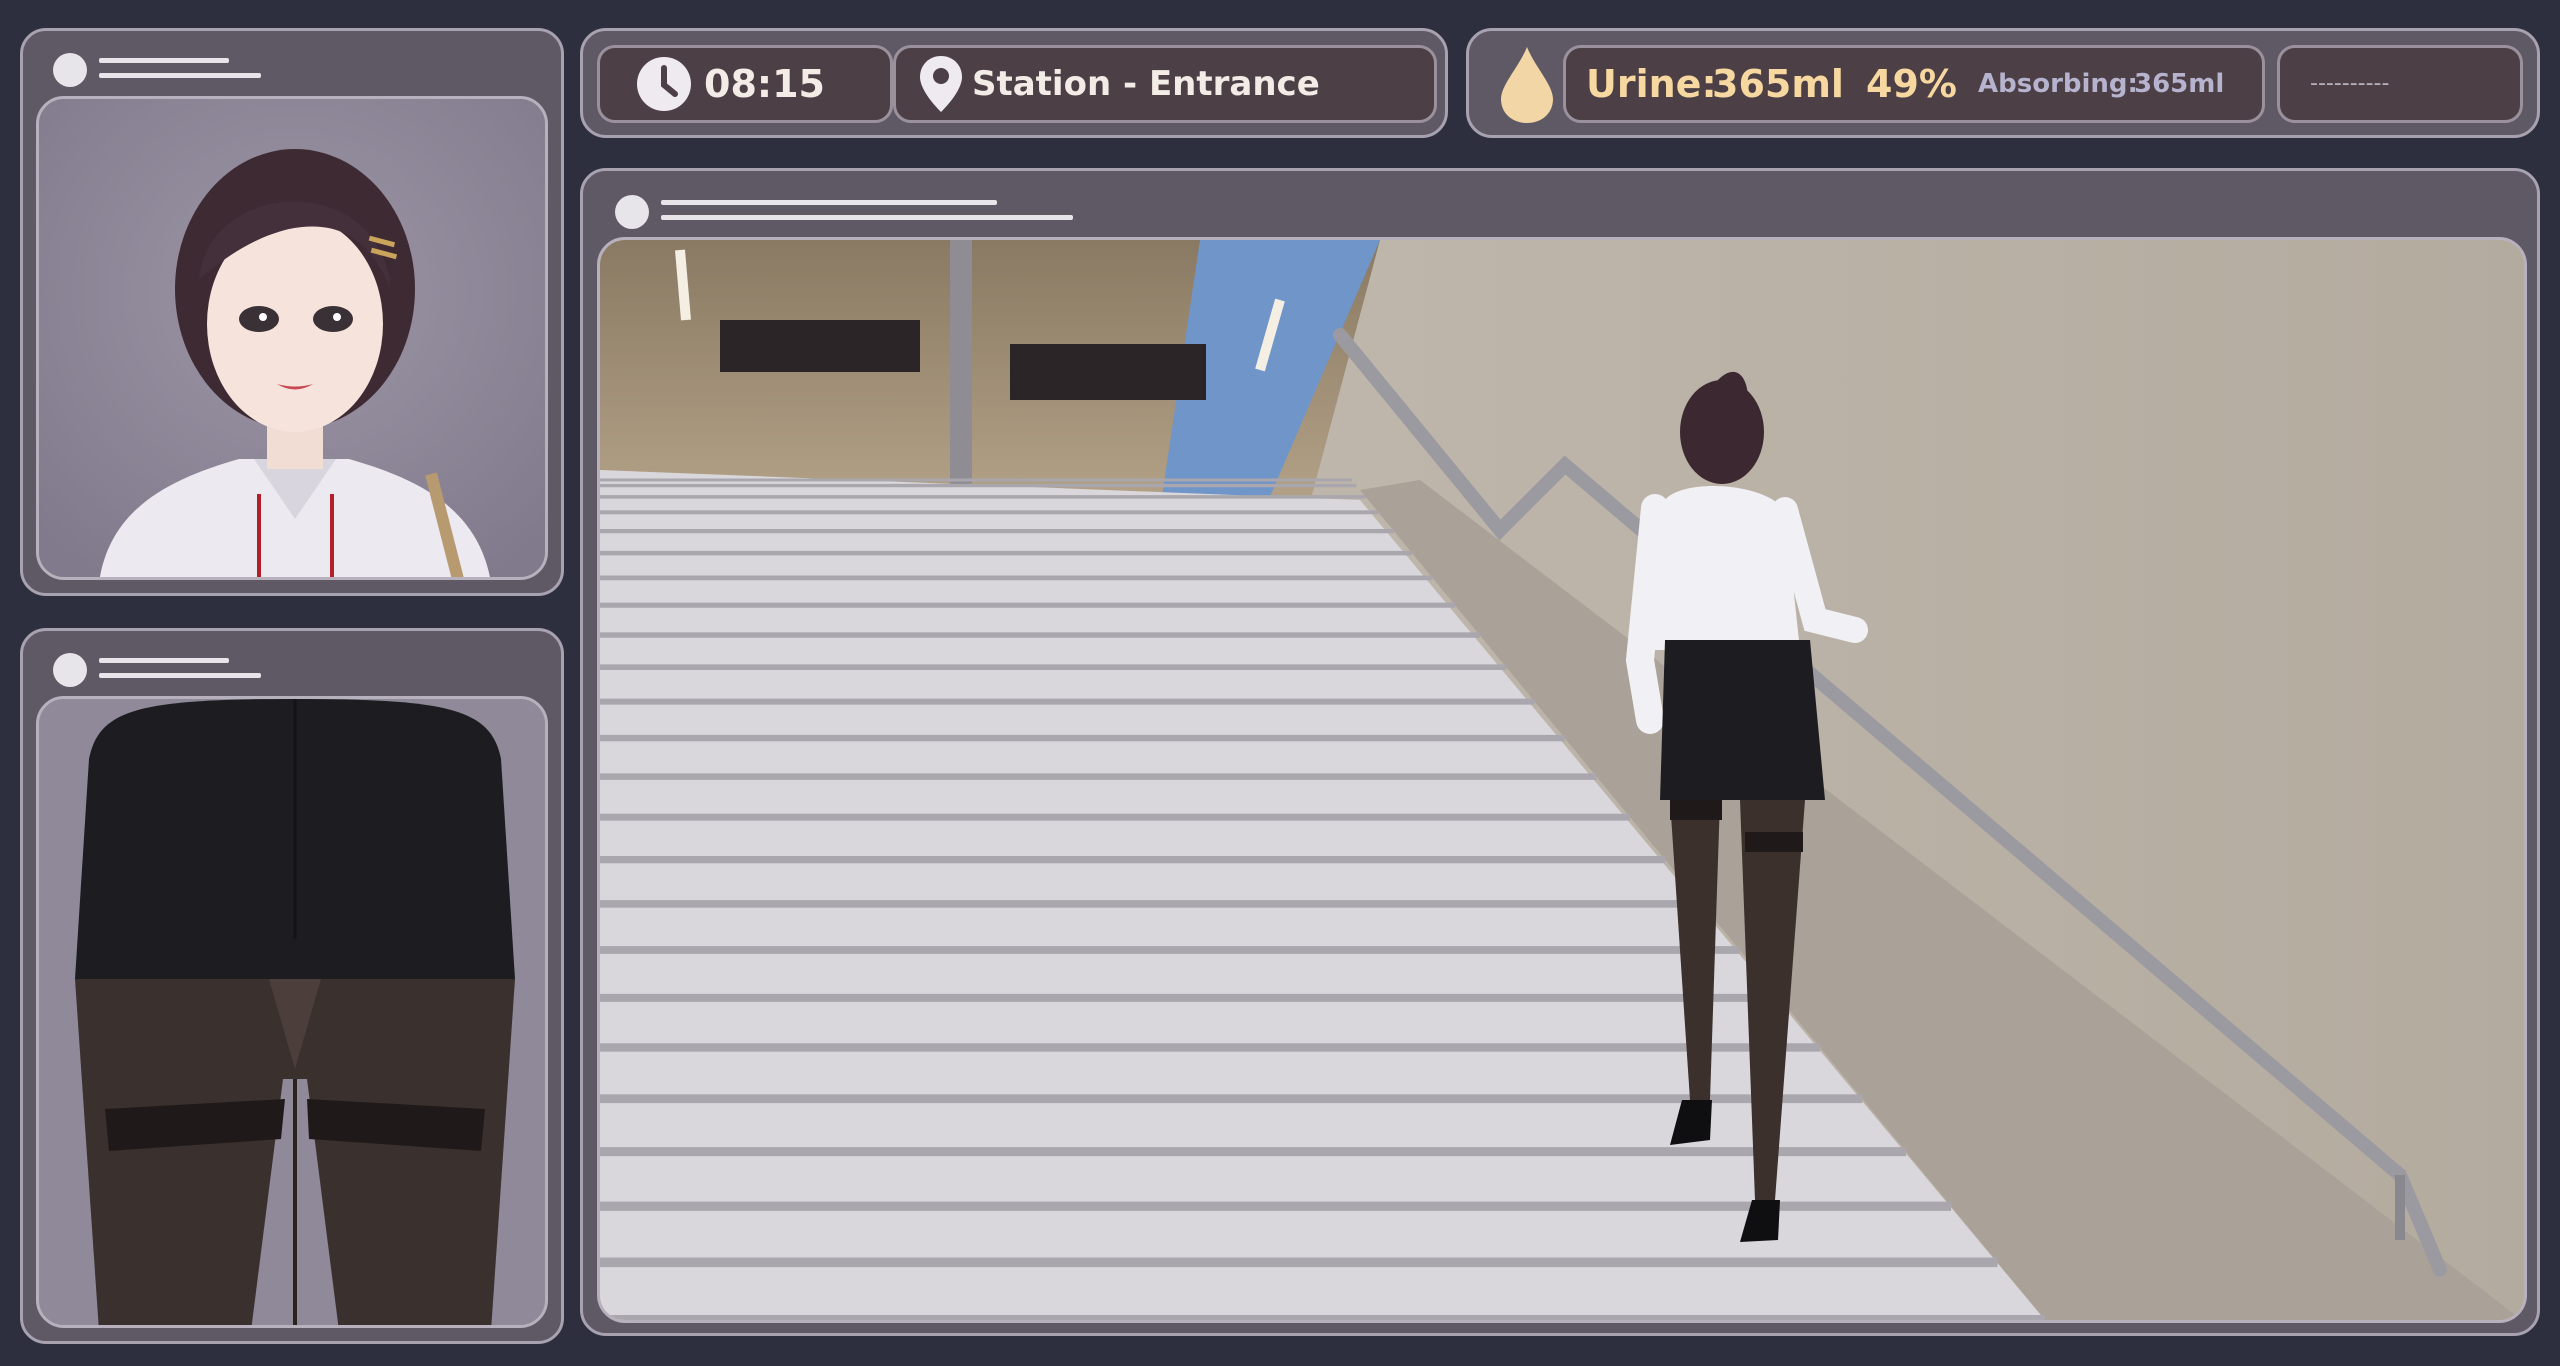  What do you see at coordinates (1778, 84) in the screenshot?
I see `urine-amount: 365ml` at bounding box center [1778, 84].